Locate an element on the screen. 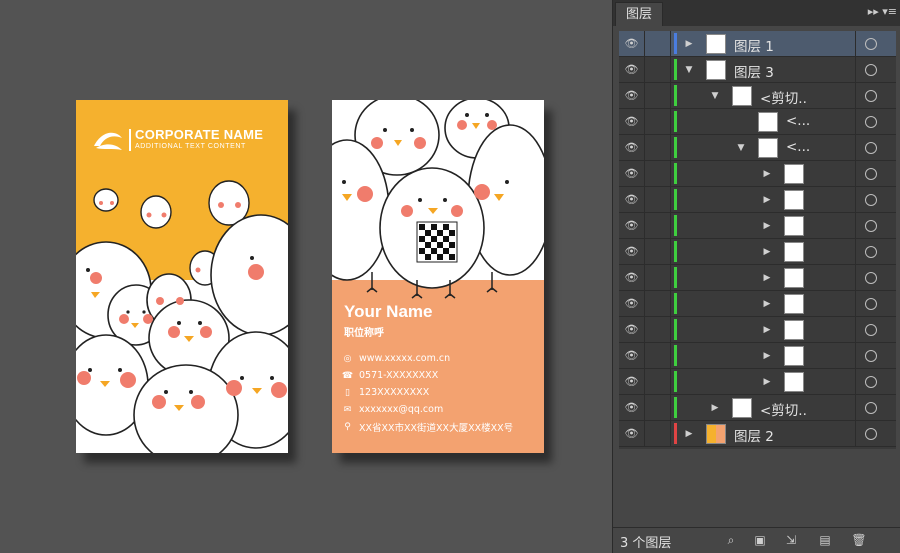  layer-row: 👁 ▶ 图层 1 is located at coordinates (757, 44).